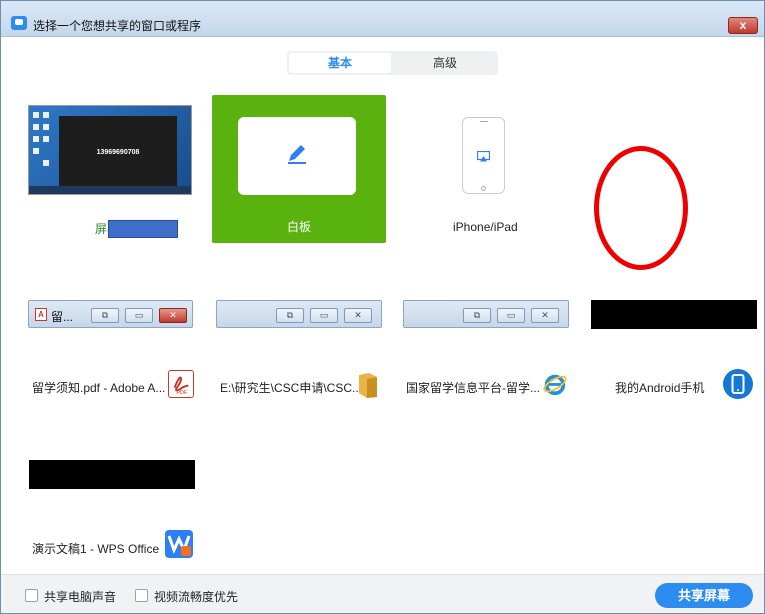 The height and width of the screenshot is (614, 765). I want to click on screen-share-tile: 13969690708, so click(110, 150).